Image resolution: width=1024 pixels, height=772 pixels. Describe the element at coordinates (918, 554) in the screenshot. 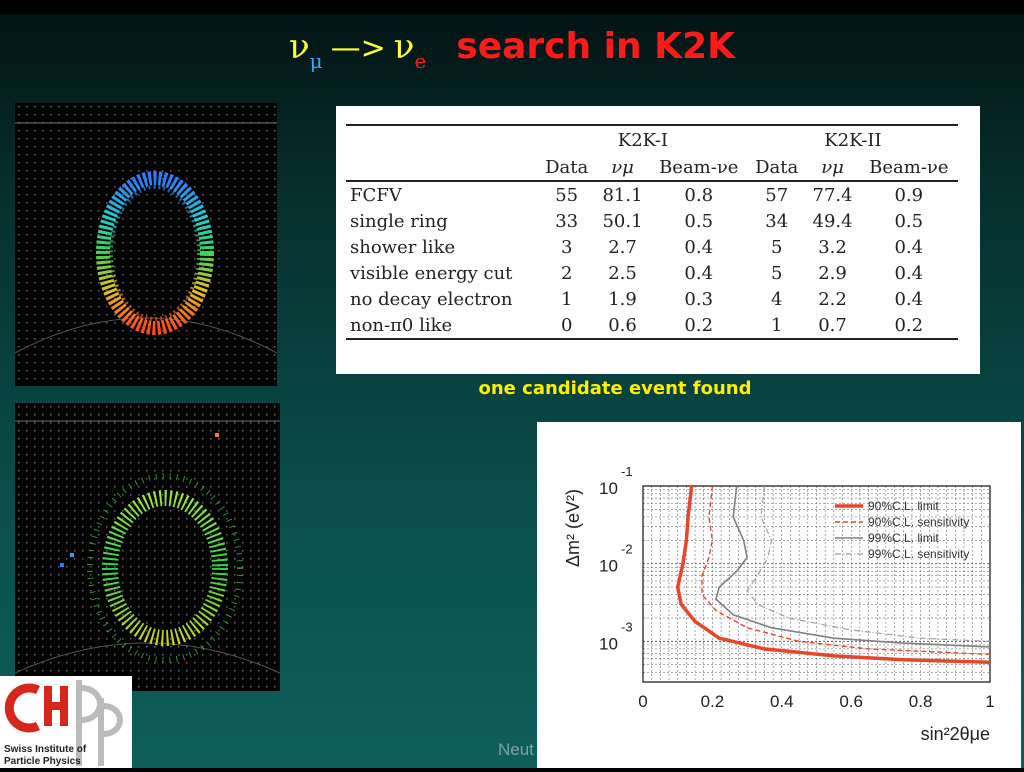

I see `legend-label: 99%C.L. sensitivity` at that location.